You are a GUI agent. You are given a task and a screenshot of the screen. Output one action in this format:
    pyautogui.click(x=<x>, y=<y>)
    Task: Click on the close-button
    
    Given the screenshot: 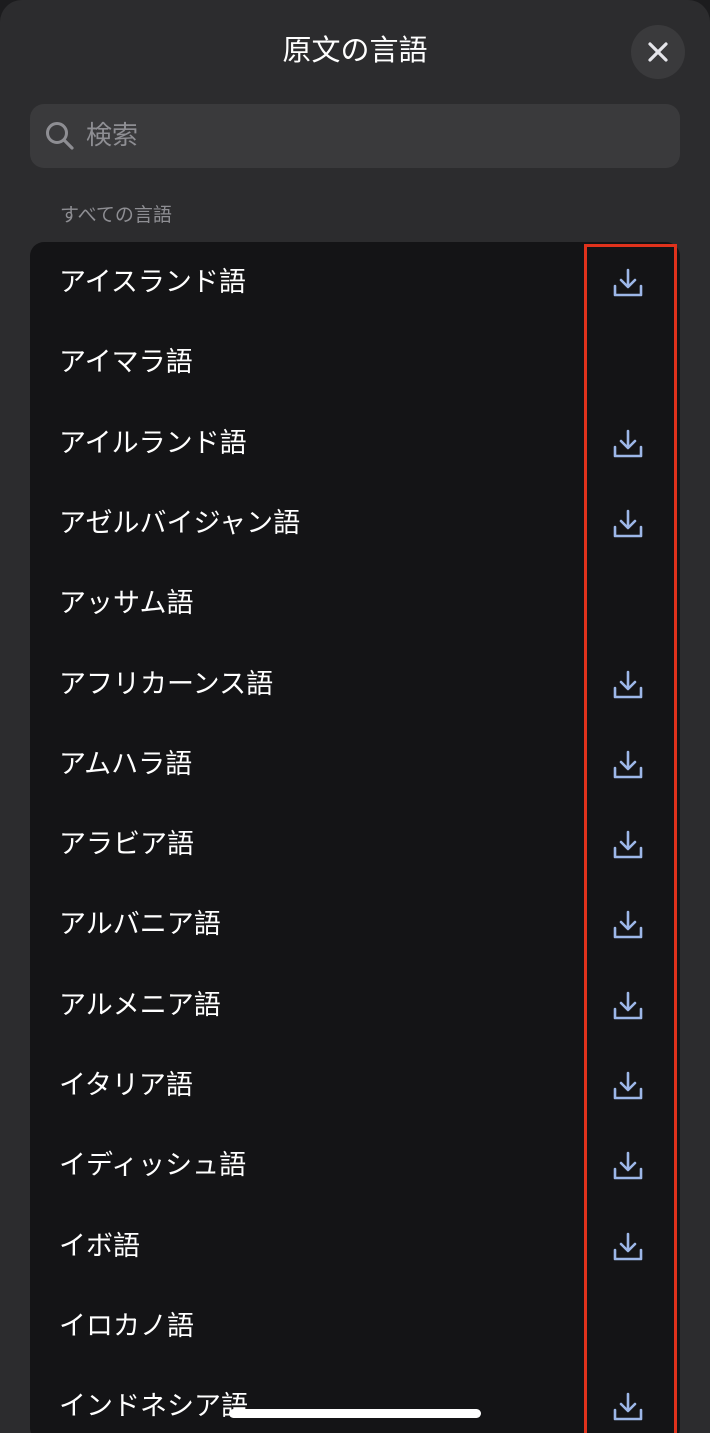 What is the action you would take?
    pyautogui.click(x=658, y=52)
    